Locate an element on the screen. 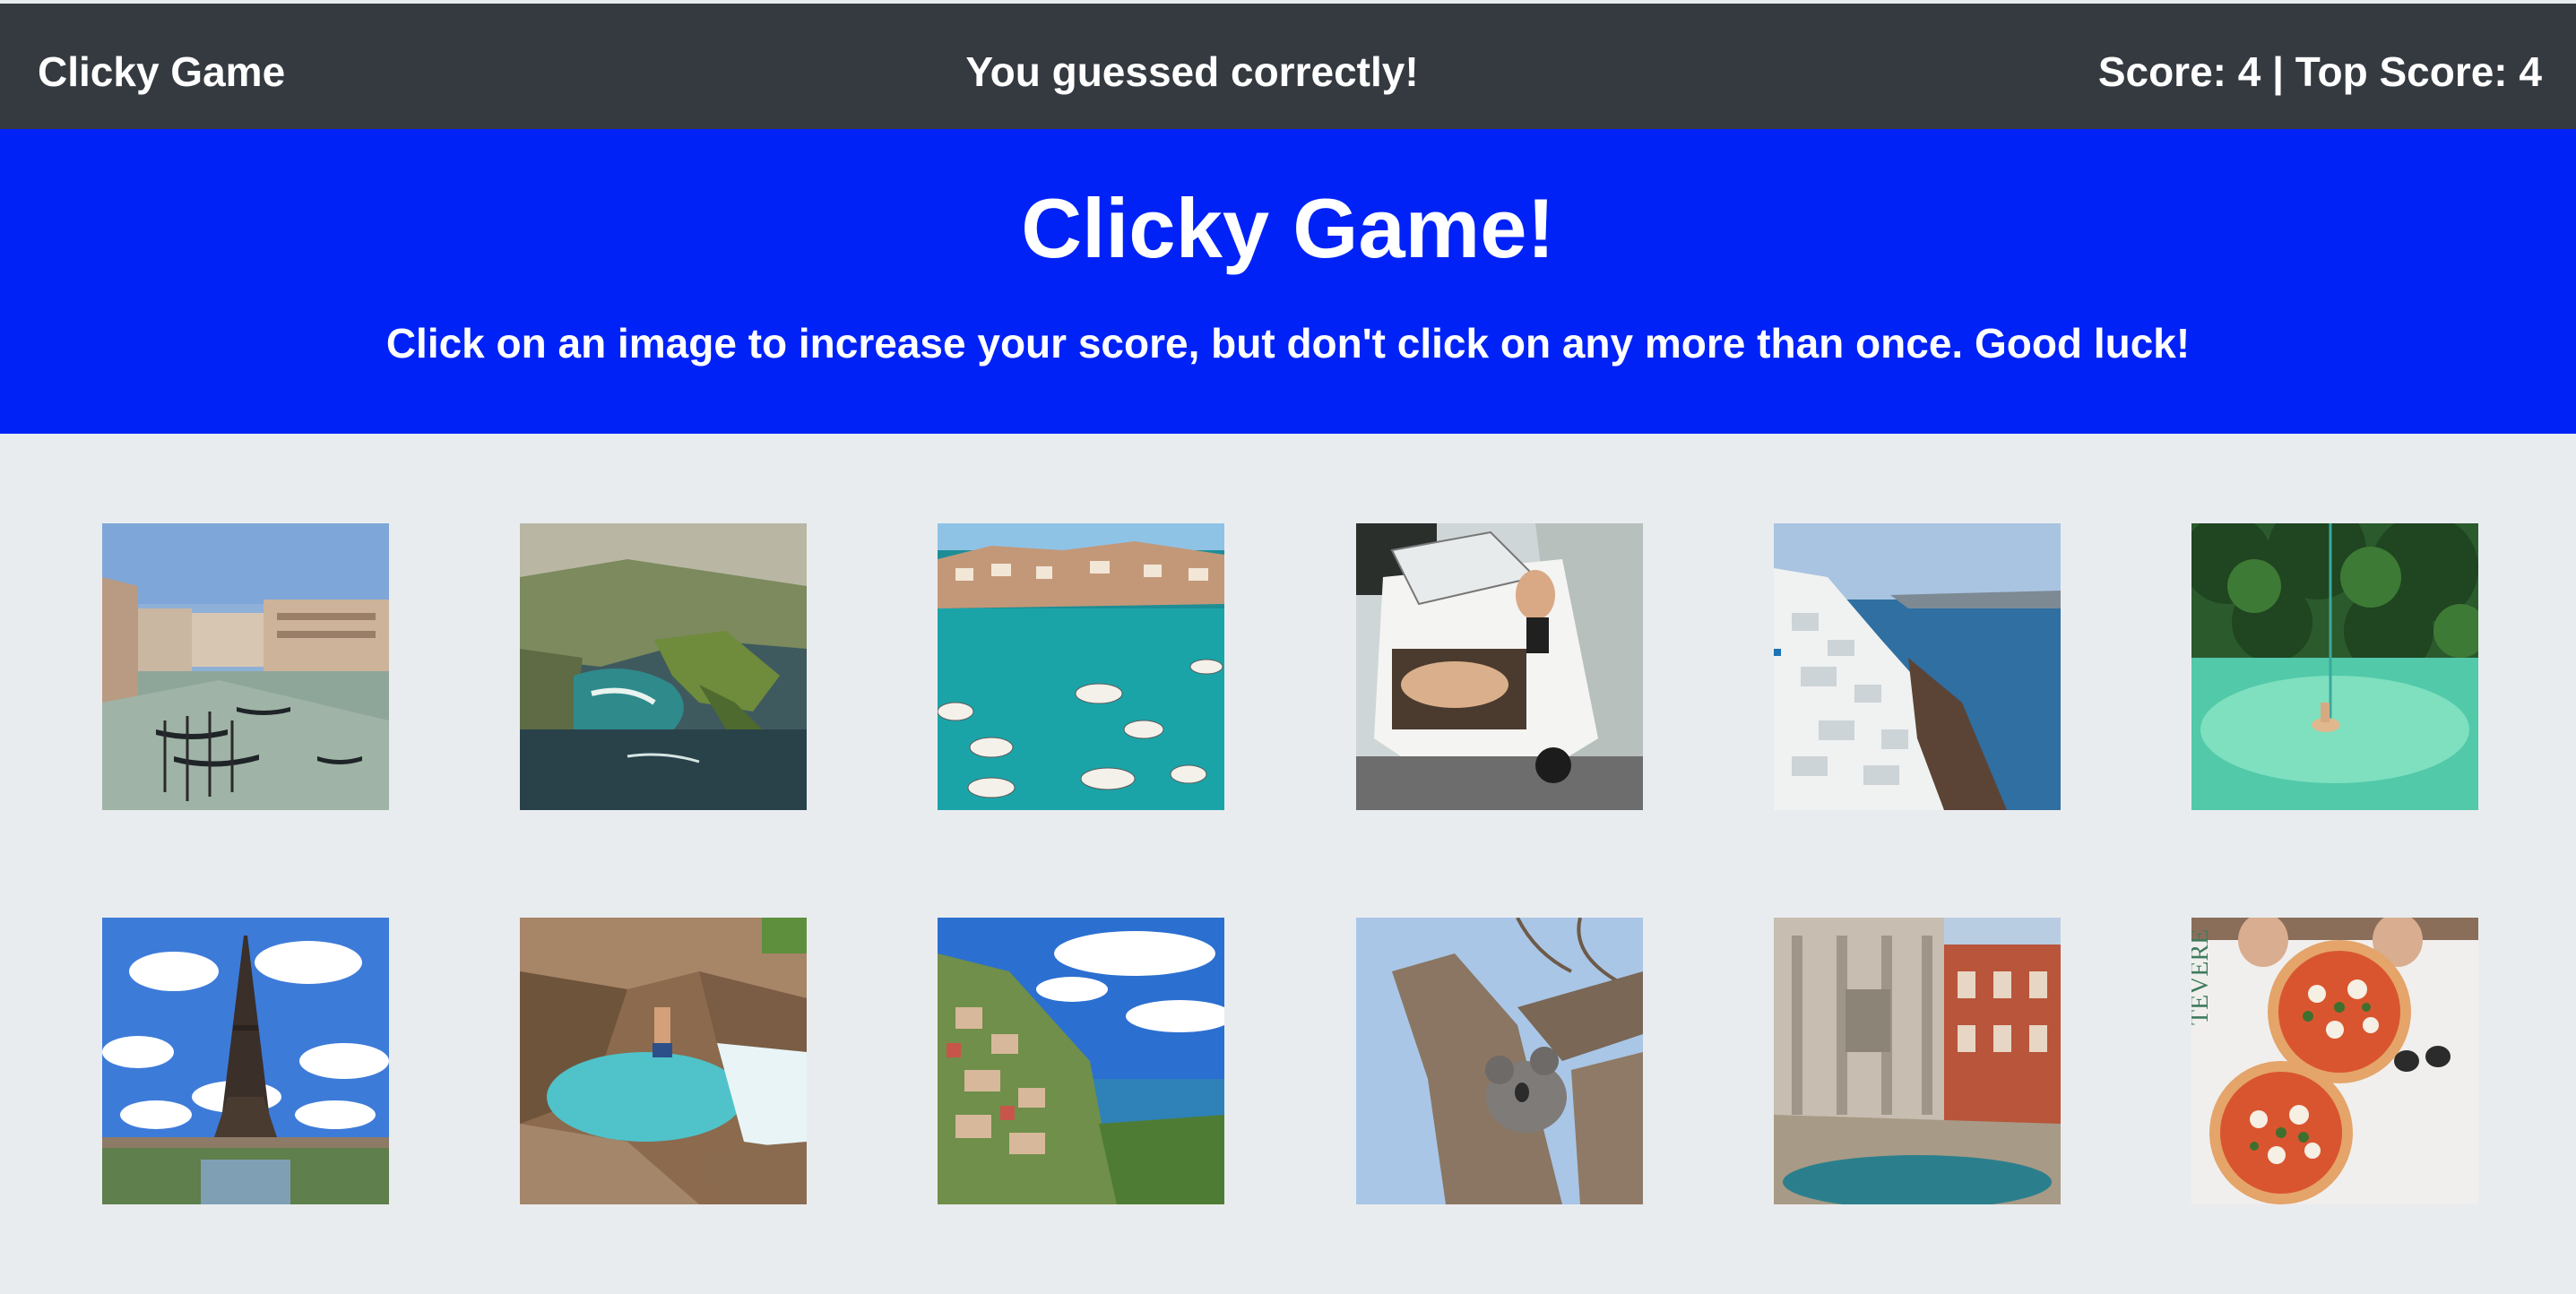  vintage-van-friends-image is located at coordinates (1499, 666).